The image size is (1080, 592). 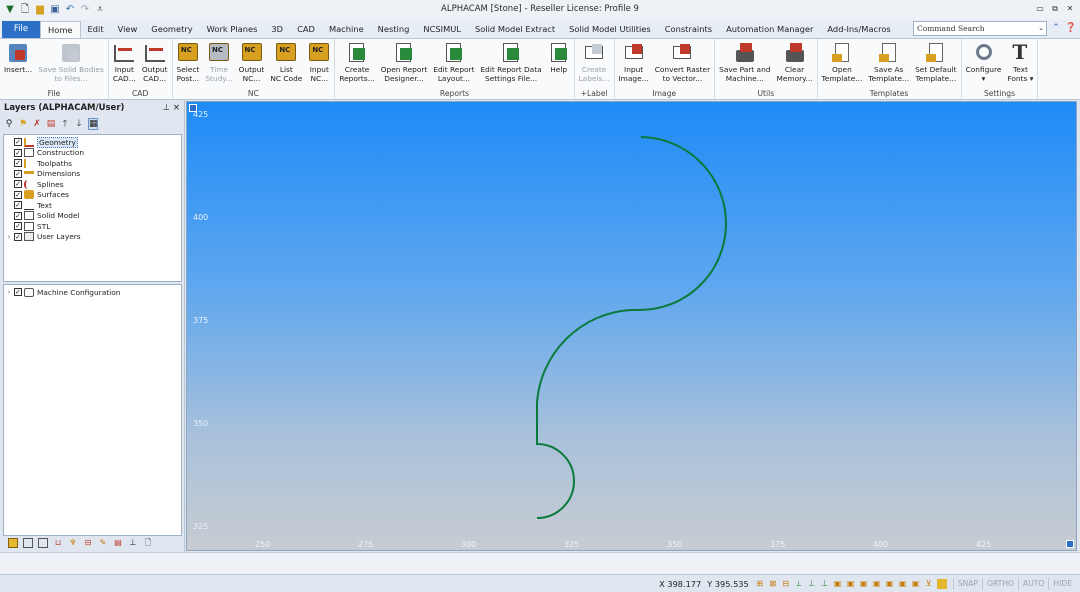 I want to click on undo-icon: ↶, so click(x=70, y=10).